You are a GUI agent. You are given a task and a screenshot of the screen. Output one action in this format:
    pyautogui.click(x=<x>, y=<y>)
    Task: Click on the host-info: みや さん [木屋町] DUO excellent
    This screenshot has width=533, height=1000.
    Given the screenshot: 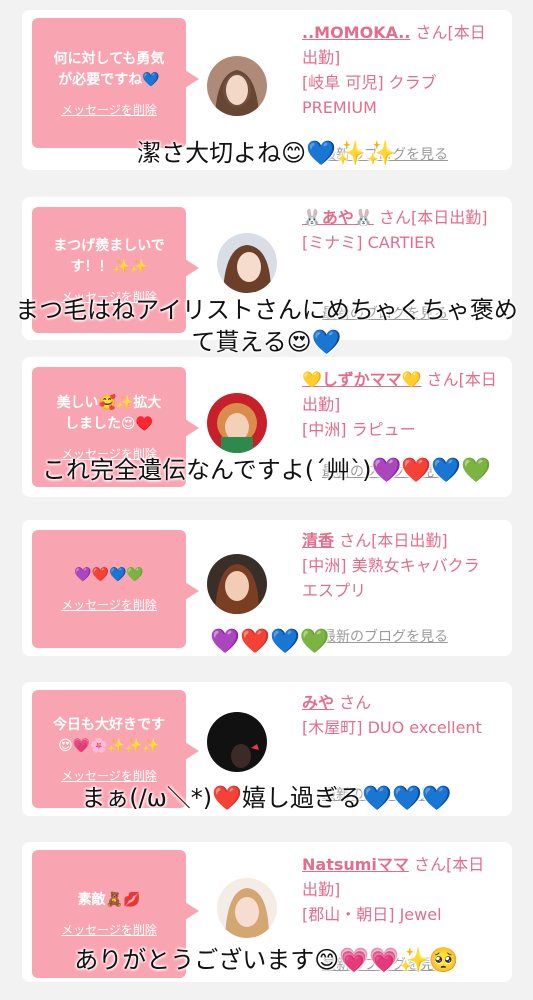 What is the action you would take?
    pyautogui.click(x=401, y=715)
    